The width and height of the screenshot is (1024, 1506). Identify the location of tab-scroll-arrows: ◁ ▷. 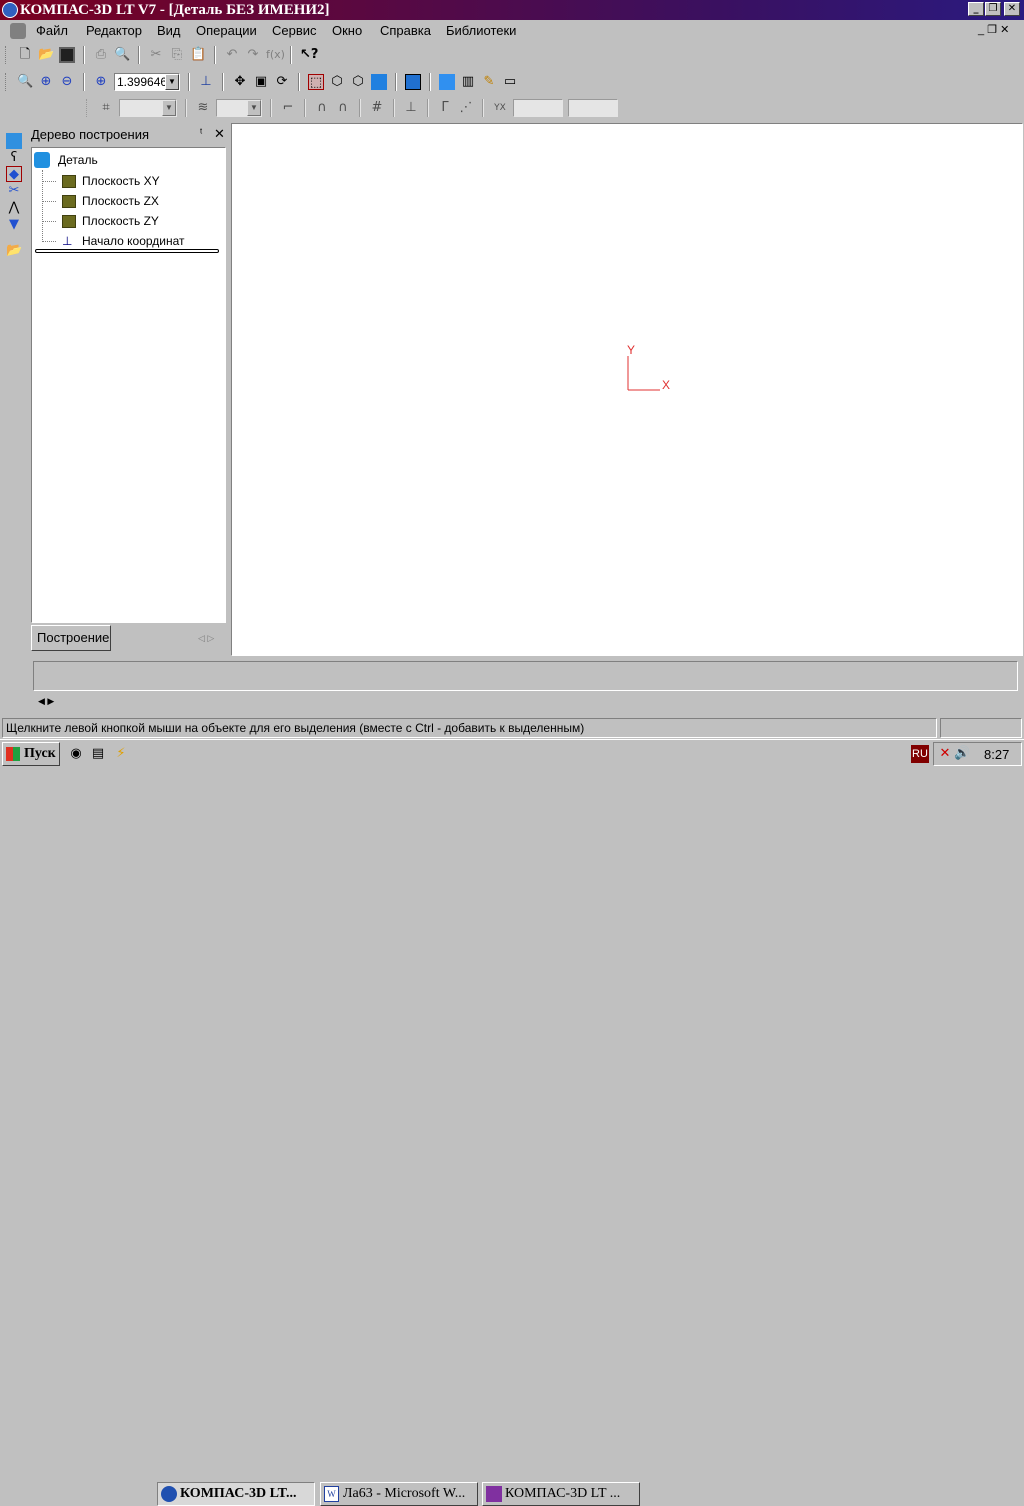
(206, 638).